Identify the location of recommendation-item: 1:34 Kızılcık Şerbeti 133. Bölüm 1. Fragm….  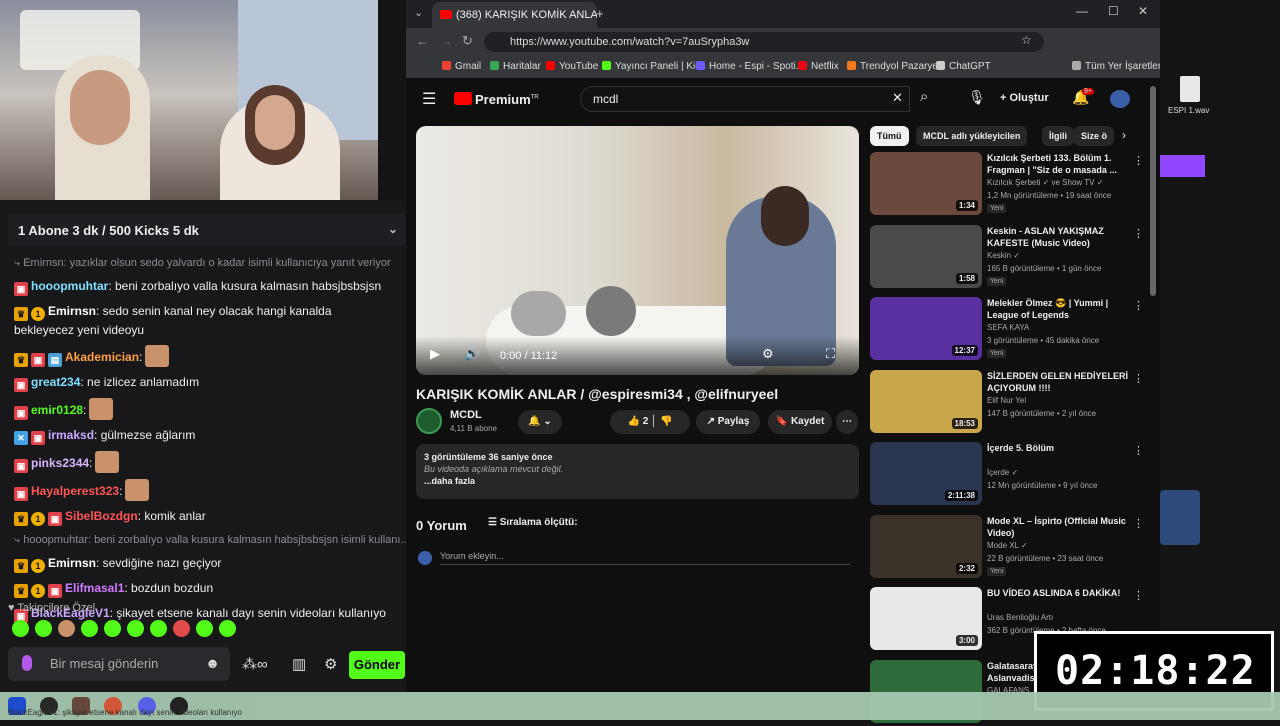
(1010, 185).